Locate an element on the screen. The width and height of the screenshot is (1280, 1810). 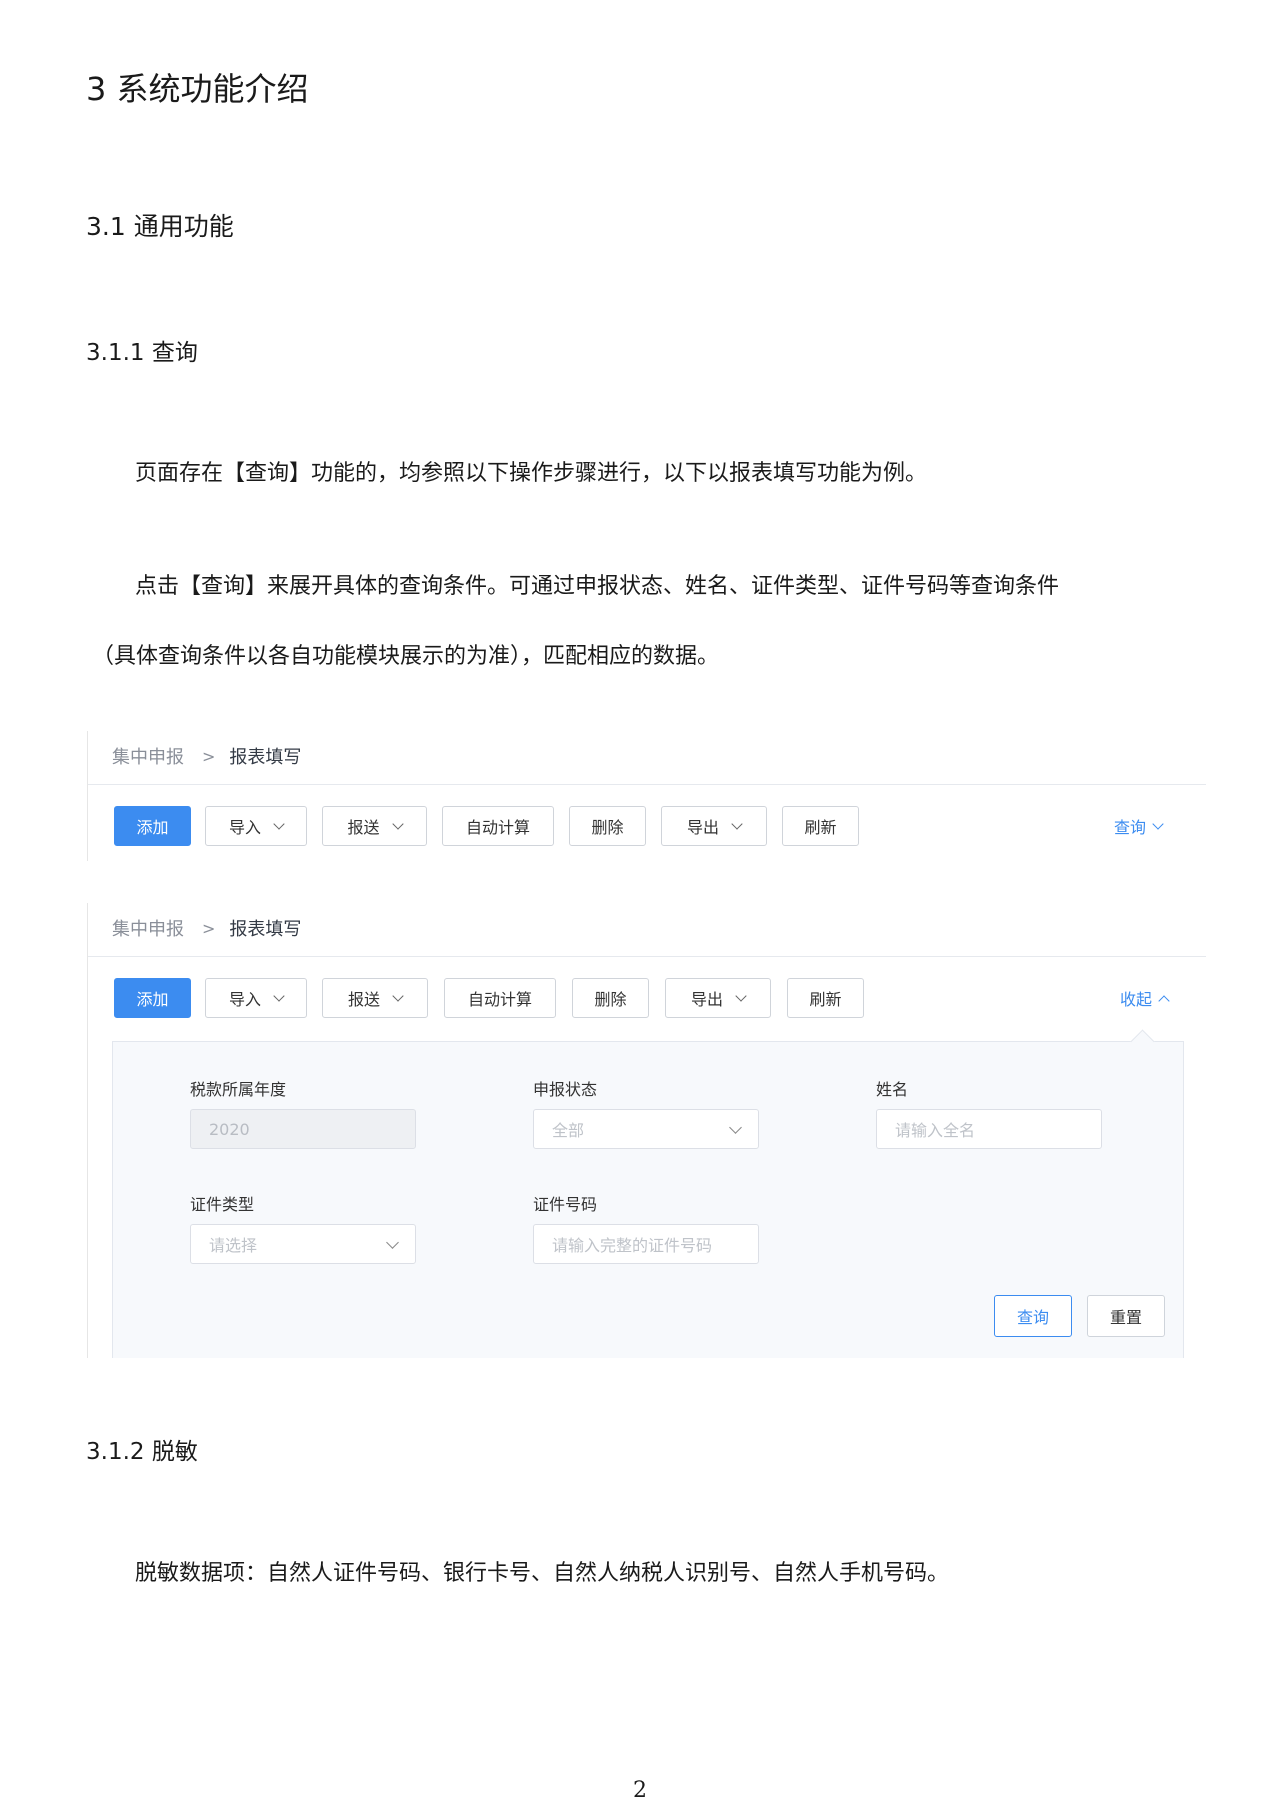
tax-year-label: 税款所属年度 is located at coordinates (238, 1089).